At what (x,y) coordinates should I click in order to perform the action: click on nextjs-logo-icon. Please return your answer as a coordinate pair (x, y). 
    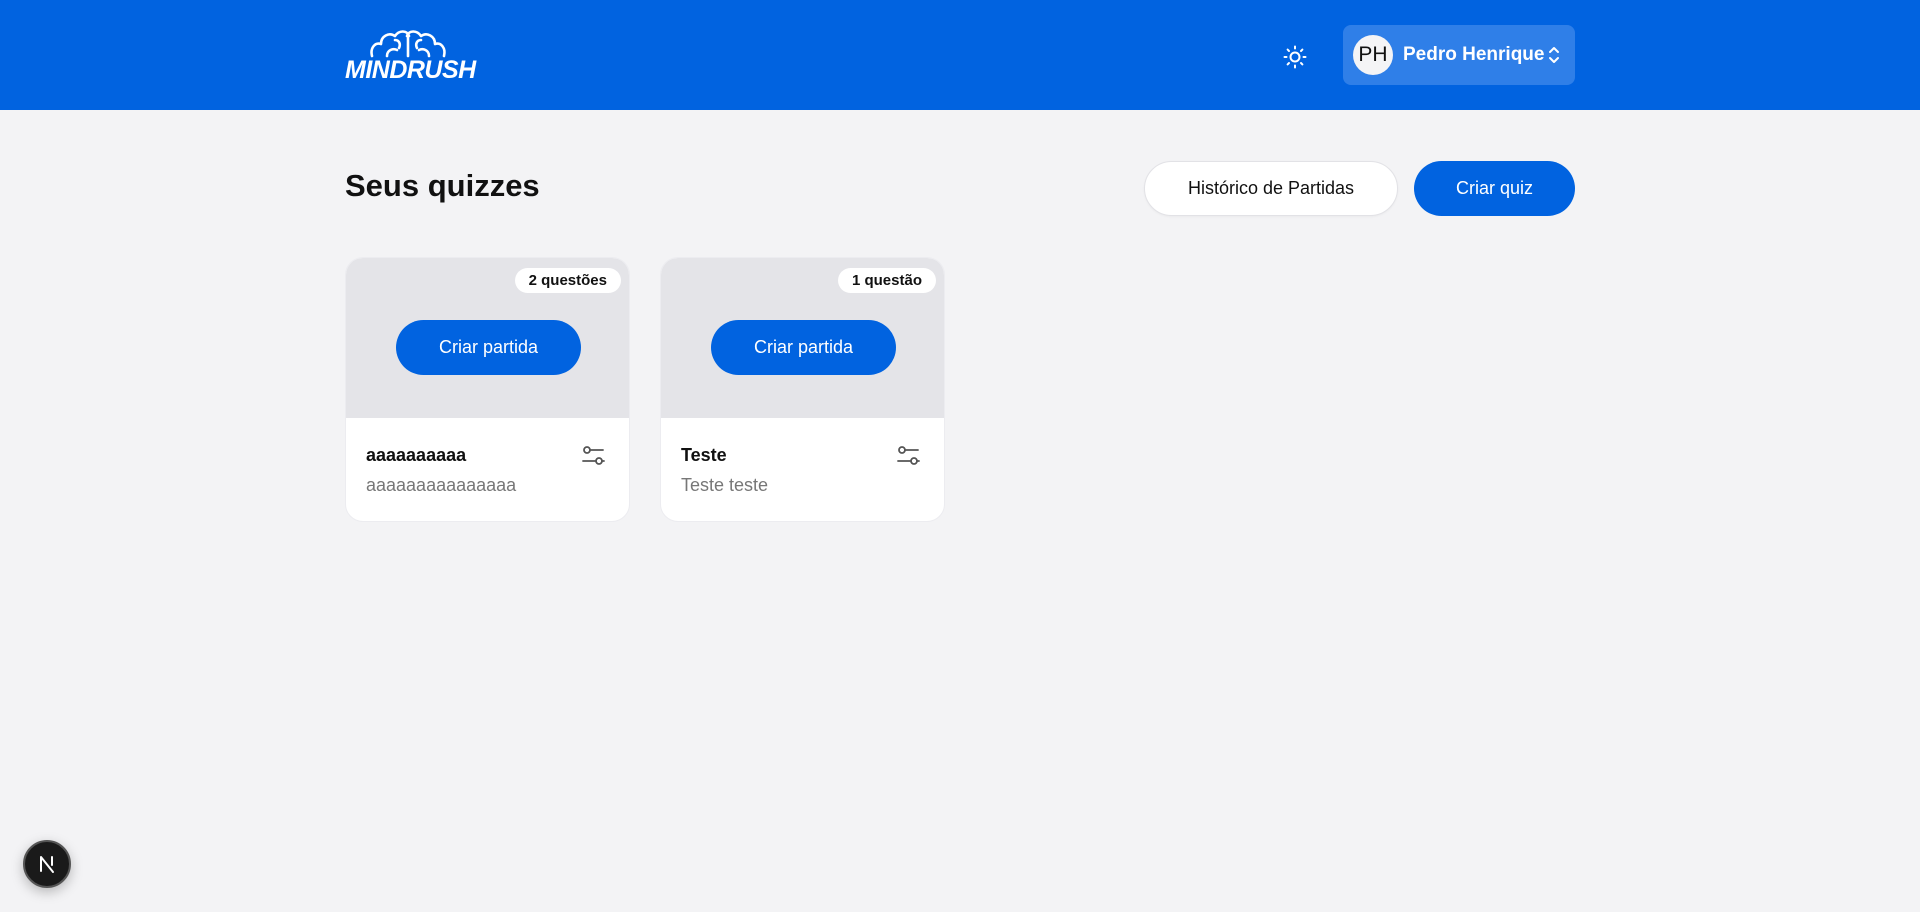
    Looking at the image, I should click on (47, 864).